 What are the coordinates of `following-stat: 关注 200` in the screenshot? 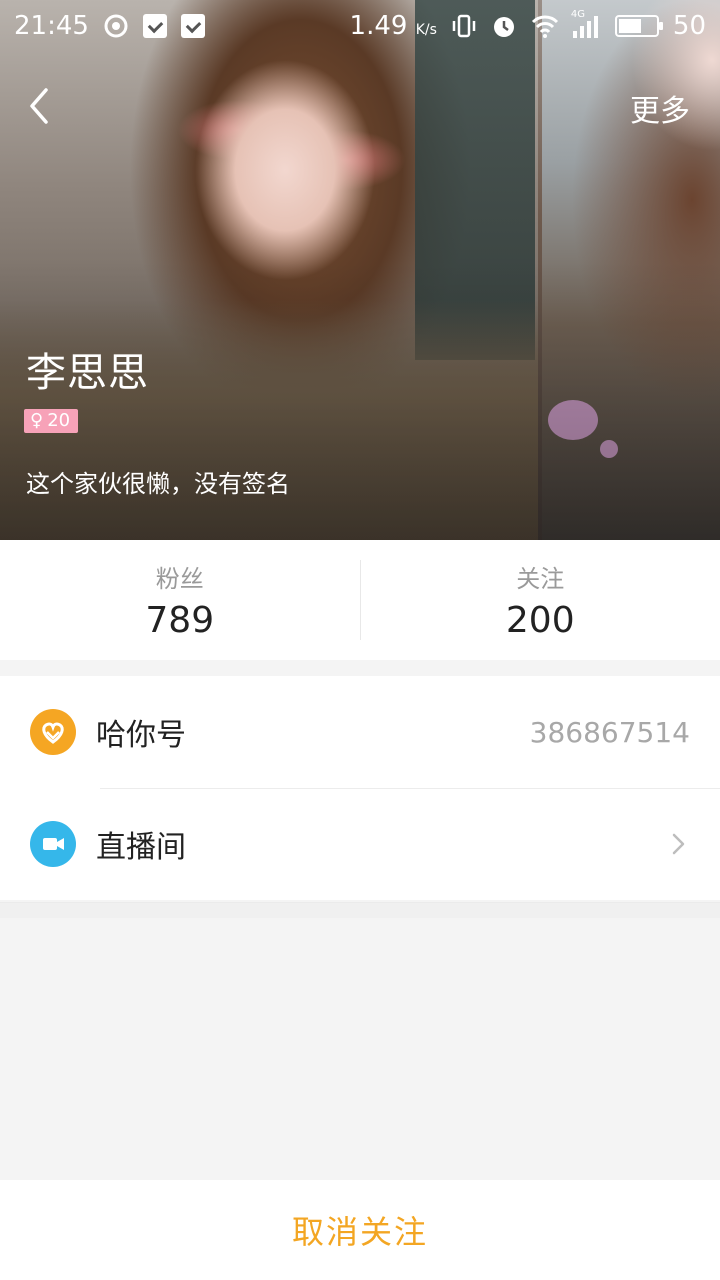 It's located at (540, 600).